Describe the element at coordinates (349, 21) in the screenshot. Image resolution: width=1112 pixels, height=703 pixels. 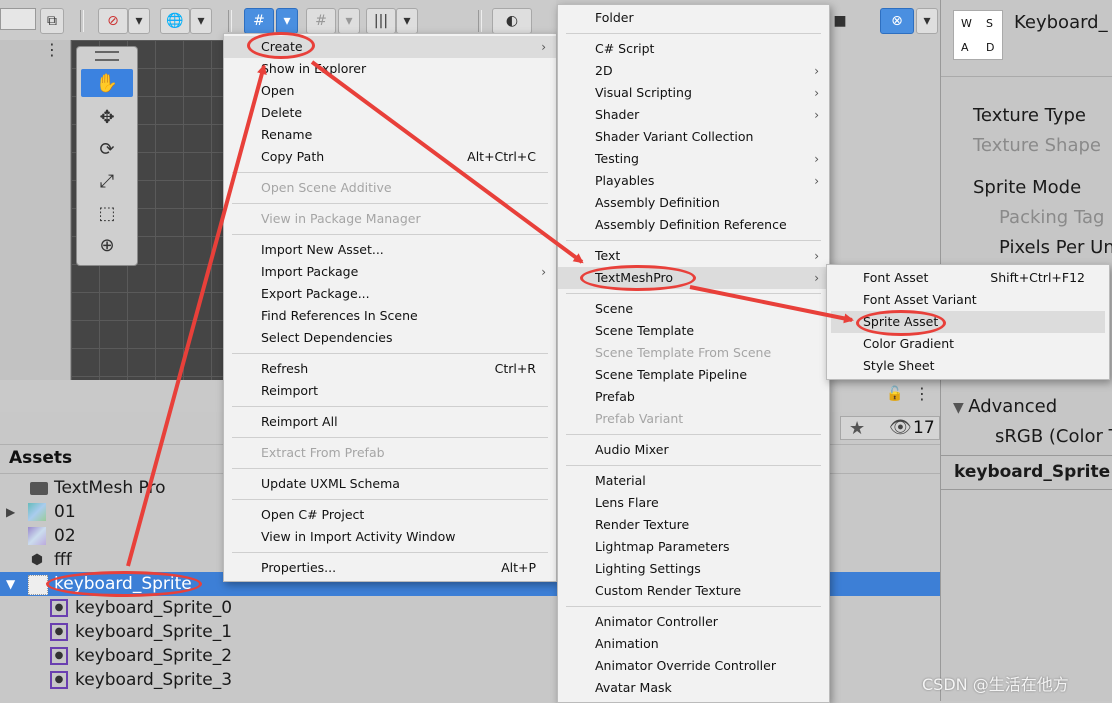
I see `increment-snap-dropdown-icon: ▾` at that location.